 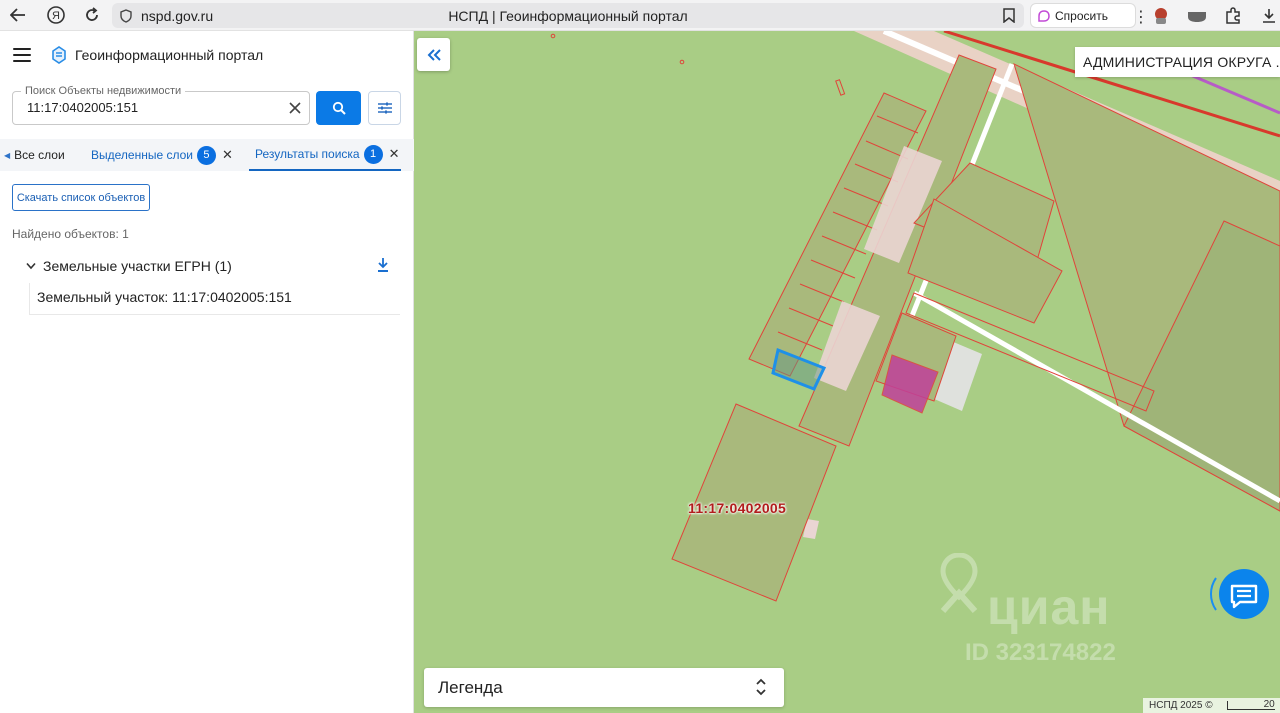 What do you see at coordinates (7, 155) in the screenshot?
I see `chevron-left-icon: ◀` at bounding box center [7, 155].